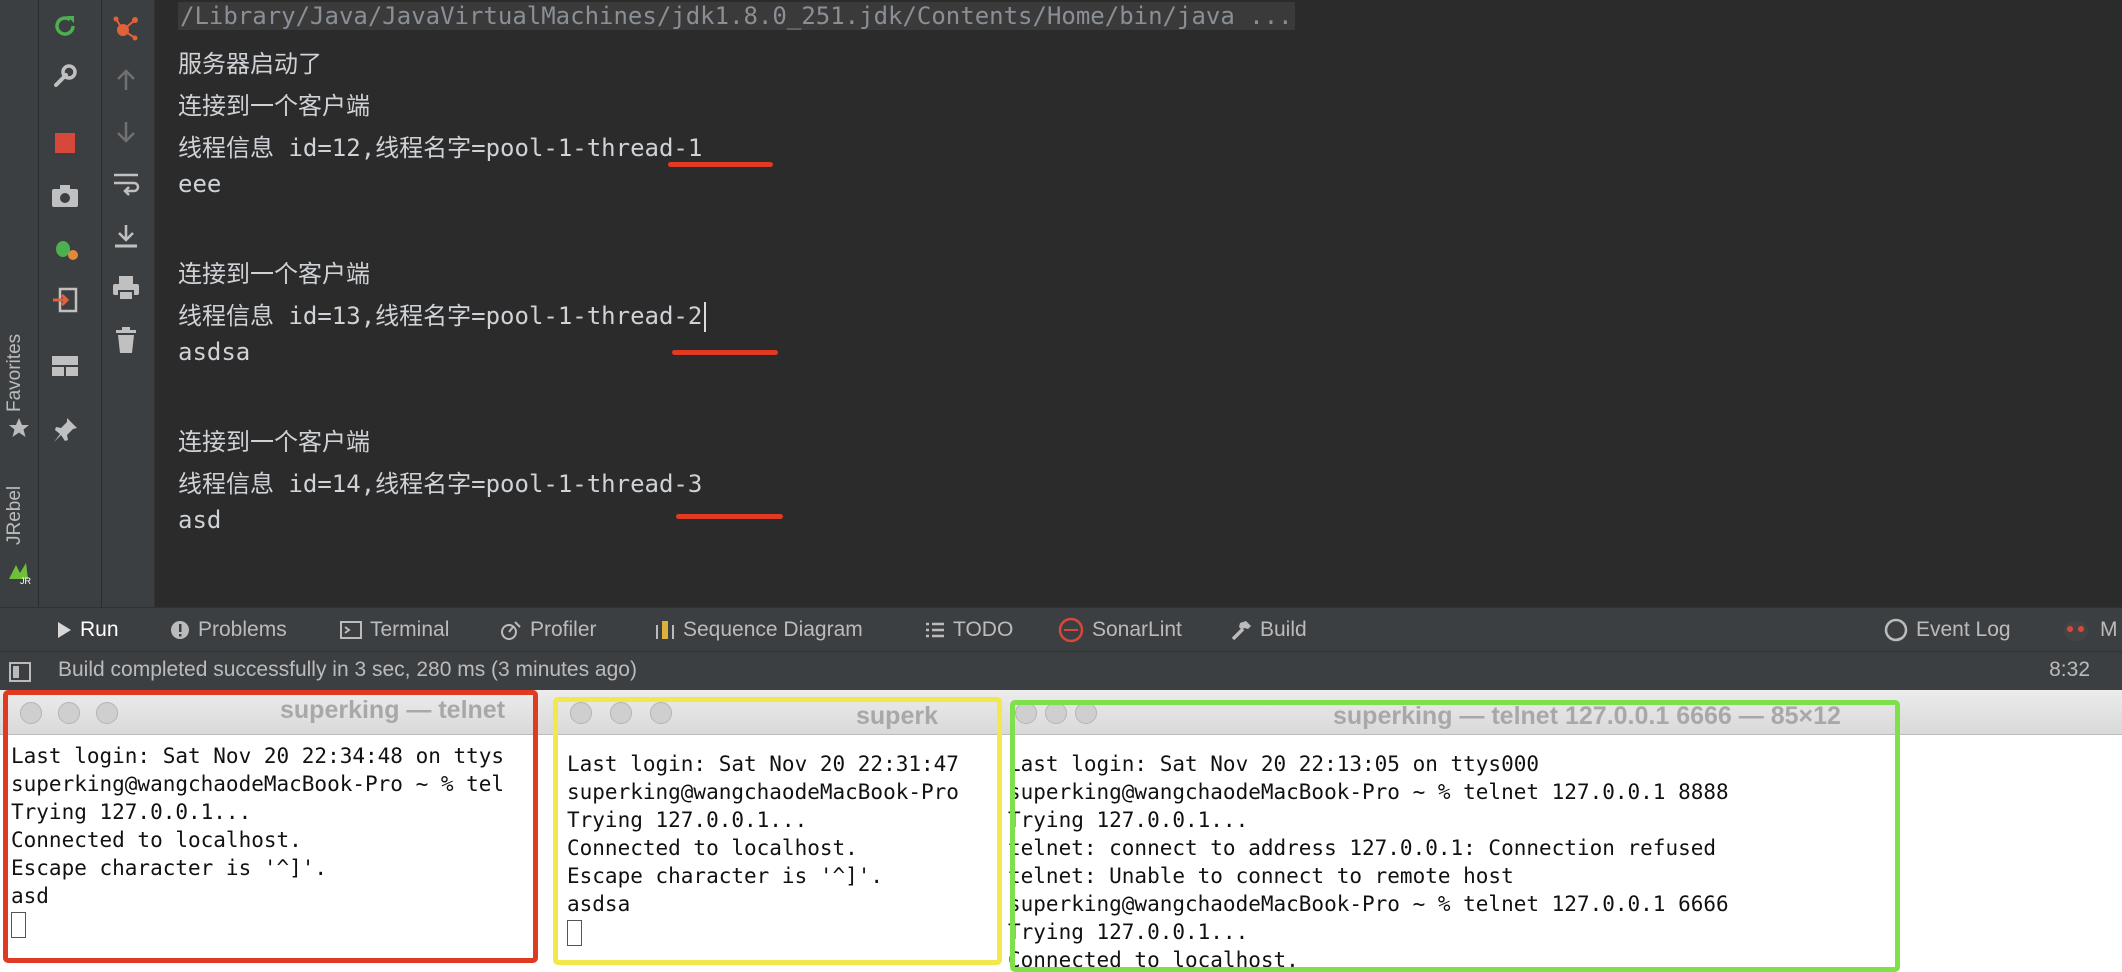 The image size is (2122, 972). What do you see at coordinates (599, 904) in the screenshot?
I see `terminal-line: asdsa` at bounding box center [599, 904].